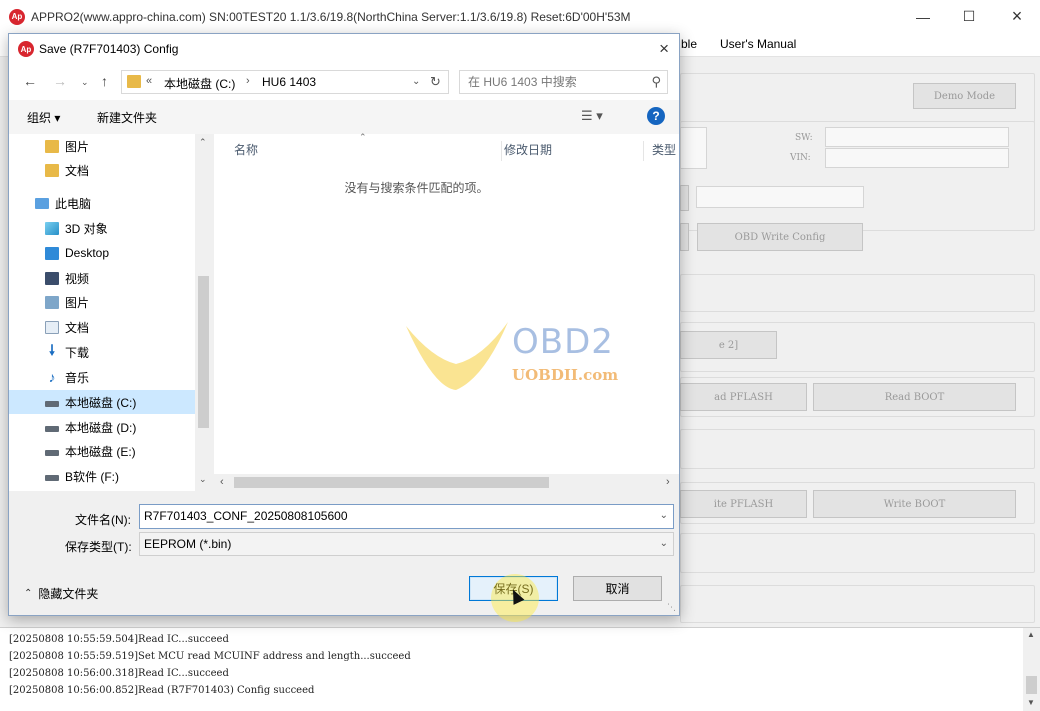 The image size is (1040, 711). Describe the element at coordinates (553, 82) in the screenshot. I see `search-input` at that location.